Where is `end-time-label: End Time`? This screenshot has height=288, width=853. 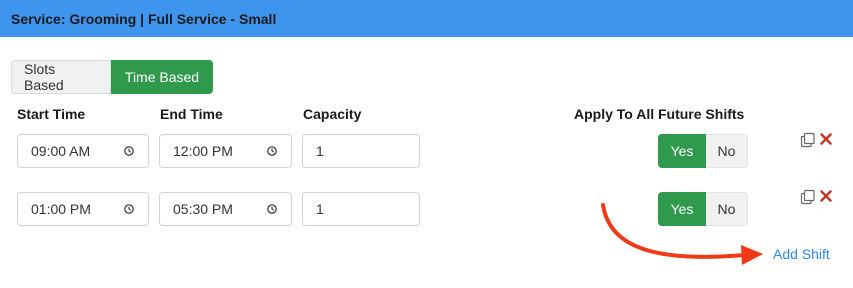 end-time-label: End Time is located at coordinates (191, 114).